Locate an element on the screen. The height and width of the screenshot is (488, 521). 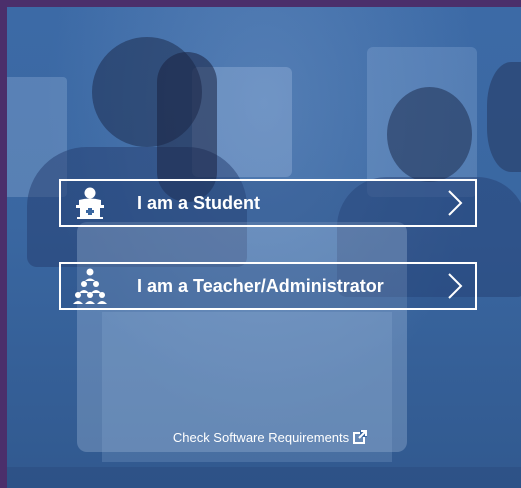
check-software-requirements-link: Check Software Requirements is located at coordinates (270, 437).